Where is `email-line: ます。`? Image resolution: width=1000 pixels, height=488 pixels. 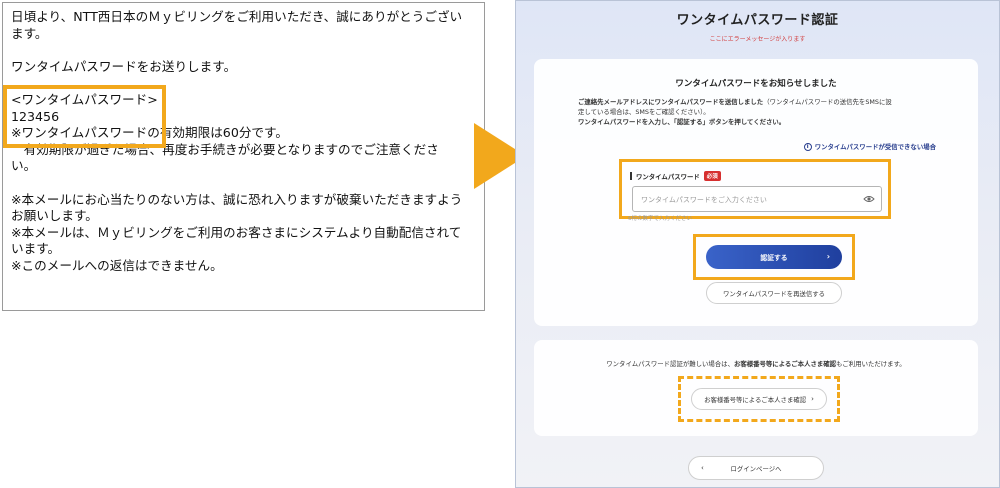
email-line: ます。 is located at coordinates (29, 33).